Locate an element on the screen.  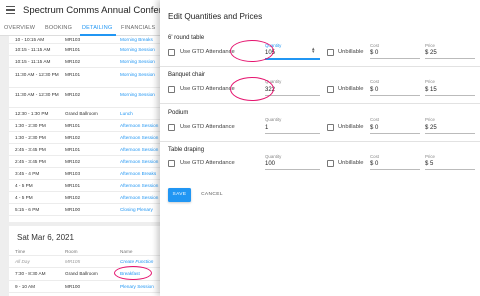
event-link: Closing Plenary is located at coordinates (136, 209).